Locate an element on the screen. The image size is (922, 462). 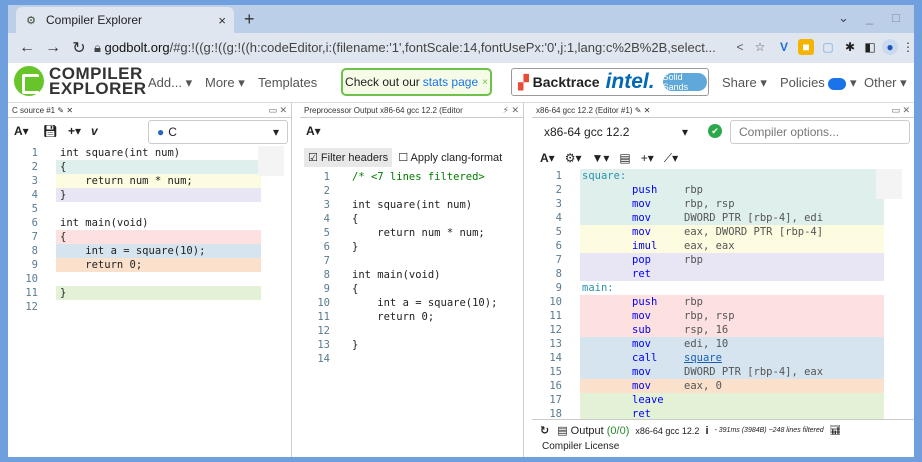
vue-extension-icon: V is located at coordinates (784, 47).